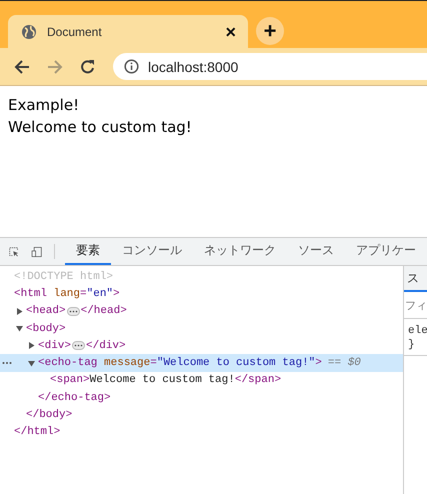 The image size is (427, 494). Describe the element at coordinates (46, 328) in the screenshot. I see `code-text: <body>` at that location.